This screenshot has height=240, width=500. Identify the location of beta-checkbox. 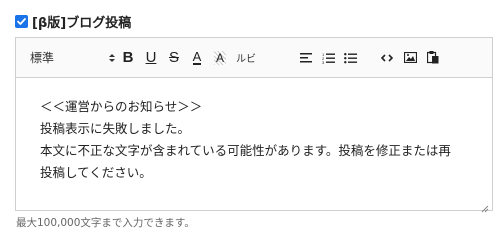
(21, 21).